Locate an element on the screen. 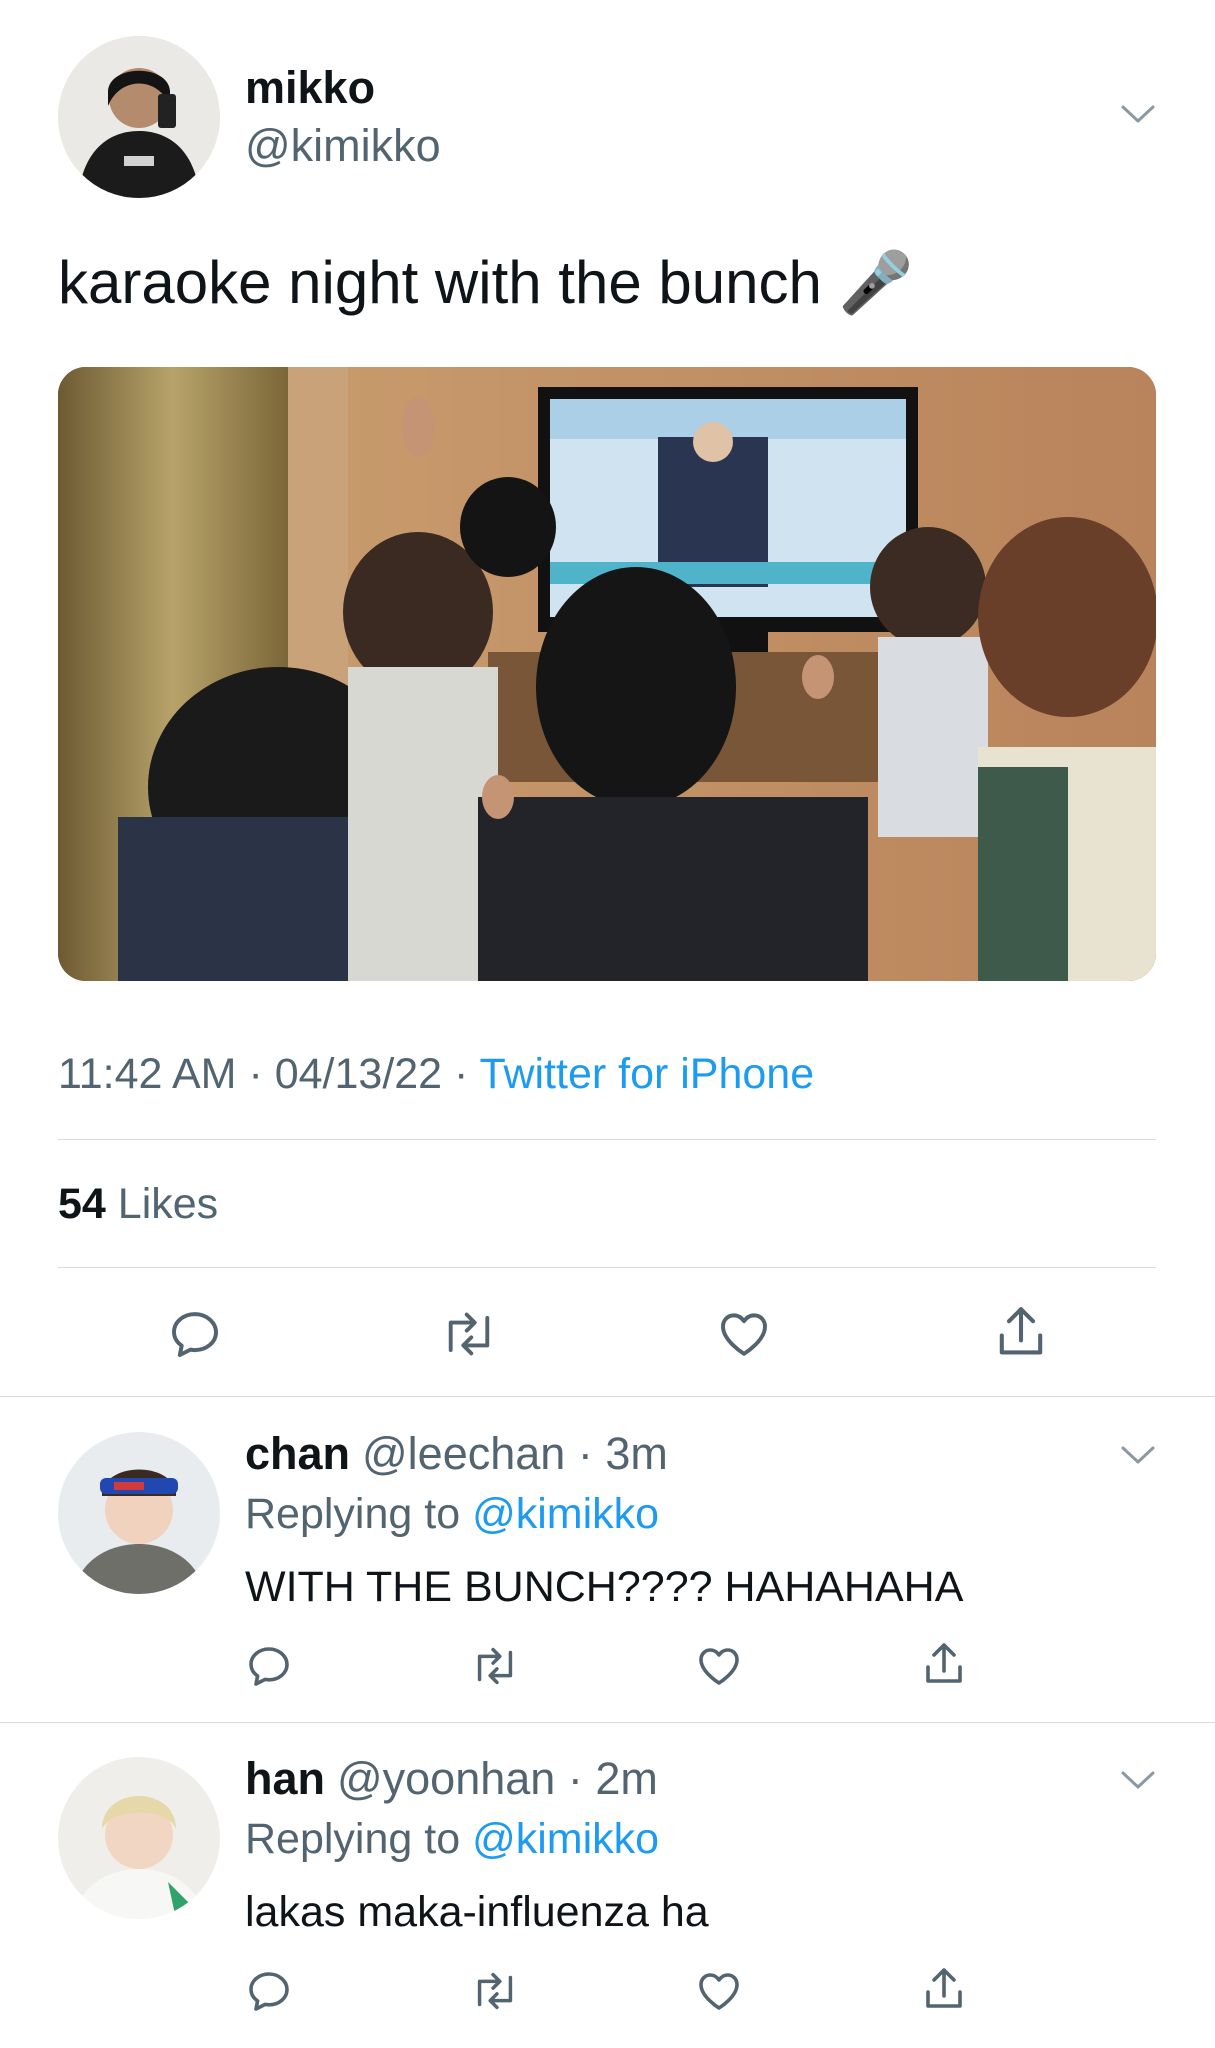 This screenshot has height=2048, width=1215. tweet-text-content: karaoke night with the bunch is located at coordinates (440, 282).